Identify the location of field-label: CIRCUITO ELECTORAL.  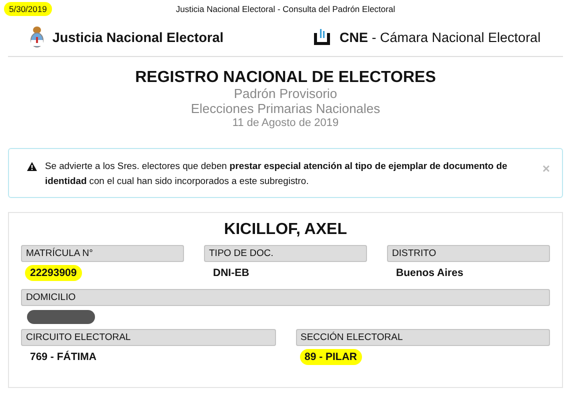
(148, 337).